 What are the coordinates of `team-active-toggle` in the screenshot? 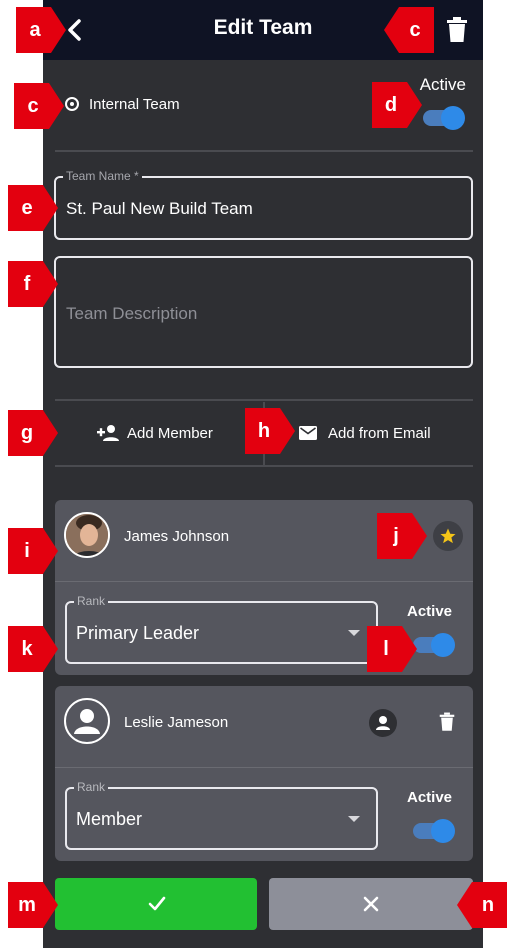 It's located at (444, 118).